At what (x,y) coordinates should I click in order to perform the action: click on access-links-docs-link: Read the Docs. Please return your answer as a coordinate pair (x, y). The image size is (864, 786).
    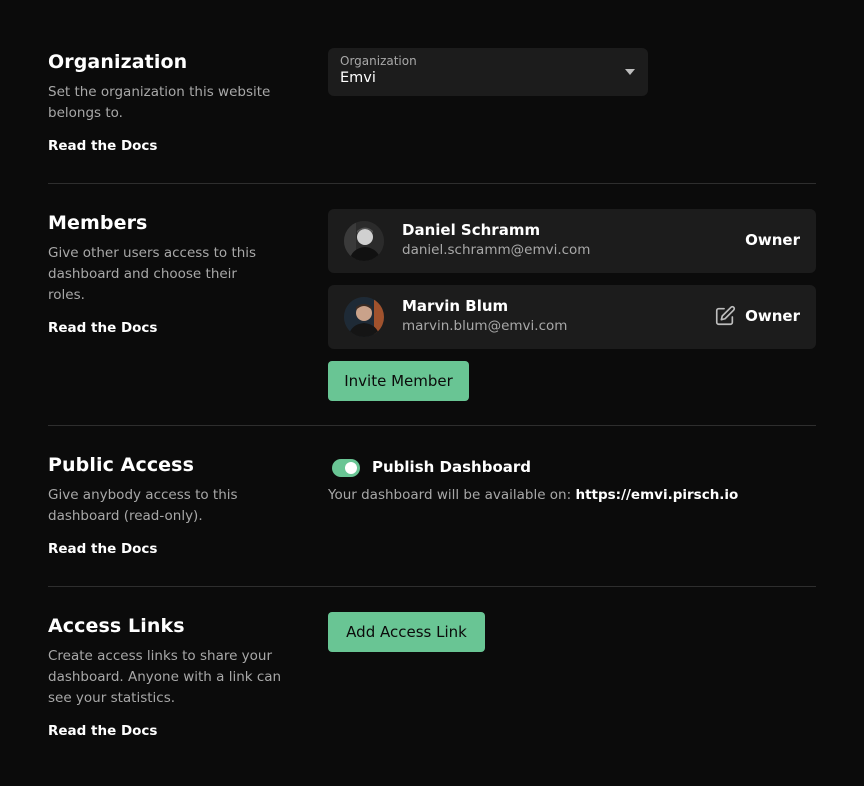
    Looking at the image, I should click on (102, 731).